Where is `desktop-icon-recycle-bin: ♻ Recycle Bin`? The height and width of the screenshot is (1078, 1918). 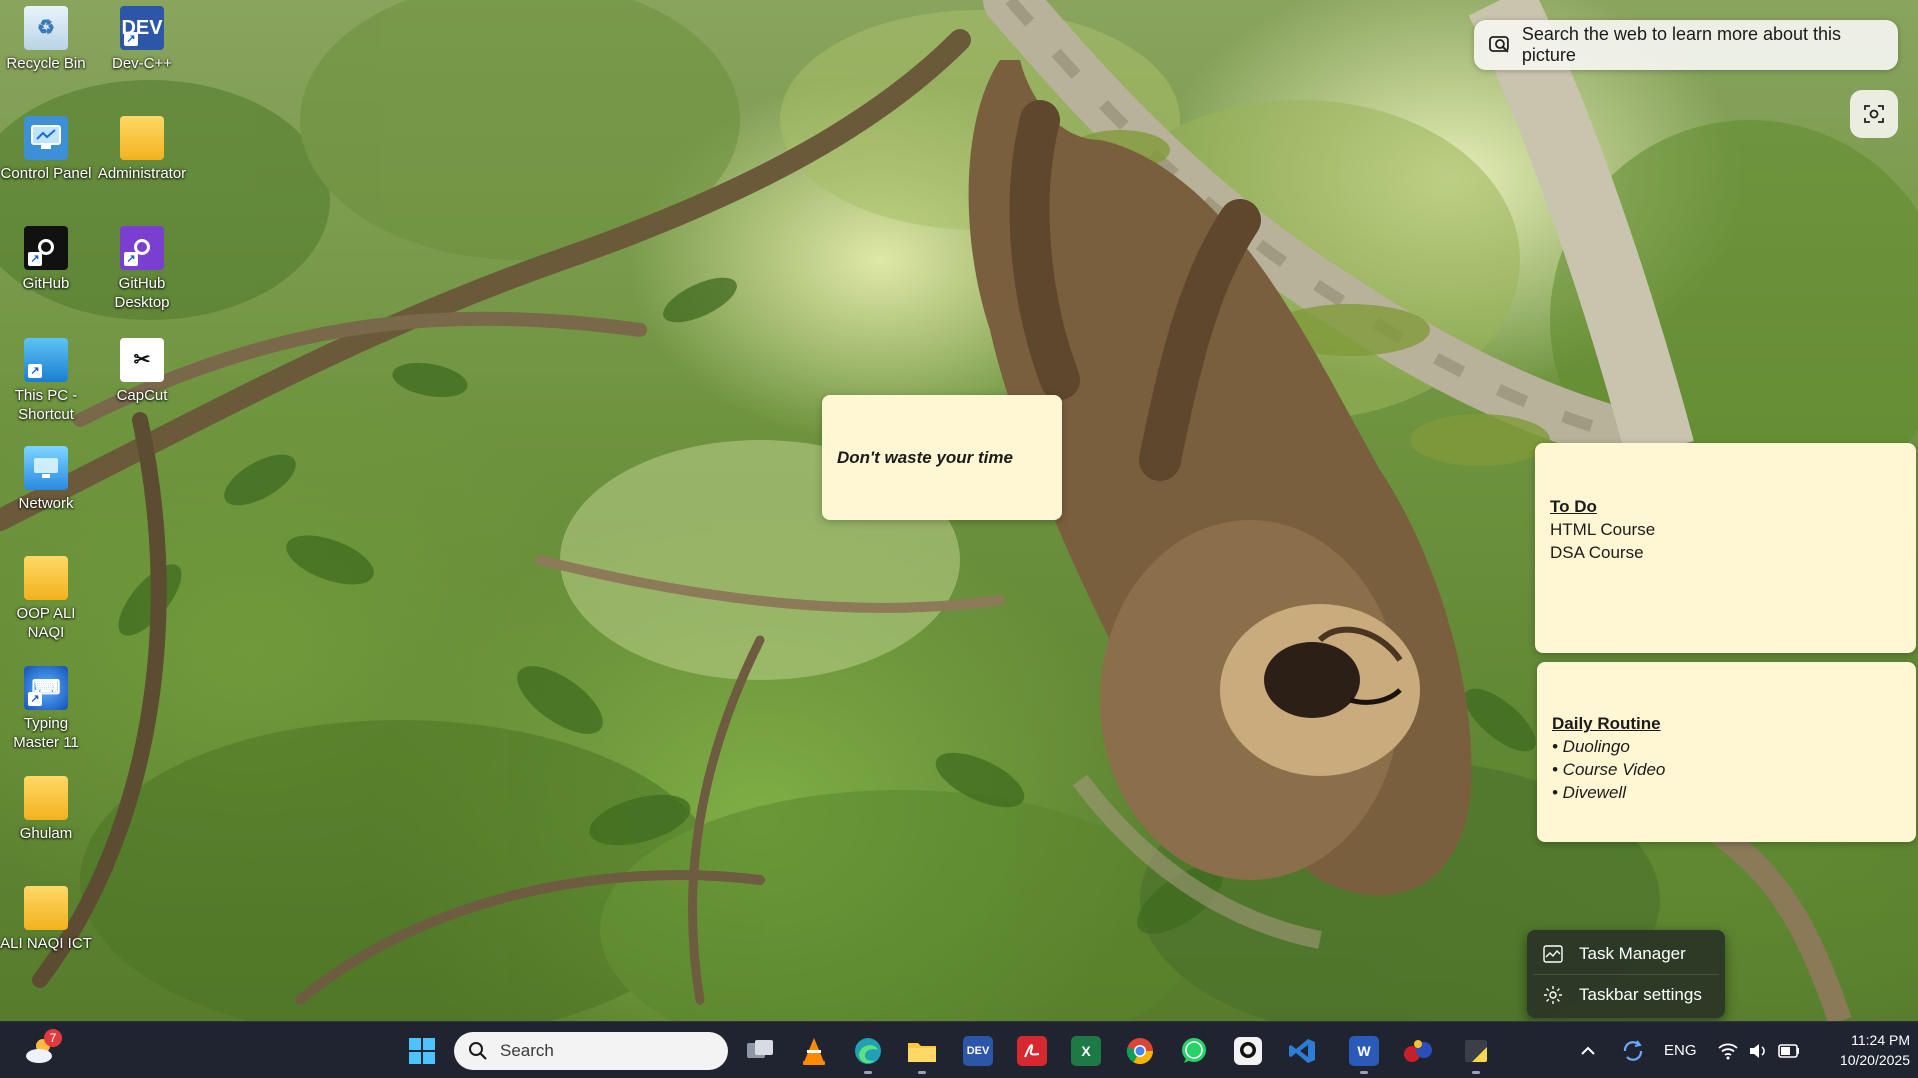 desktop-icon-recycle-bin: ♻ Recycle Bin is located at coordinates (46, 39).